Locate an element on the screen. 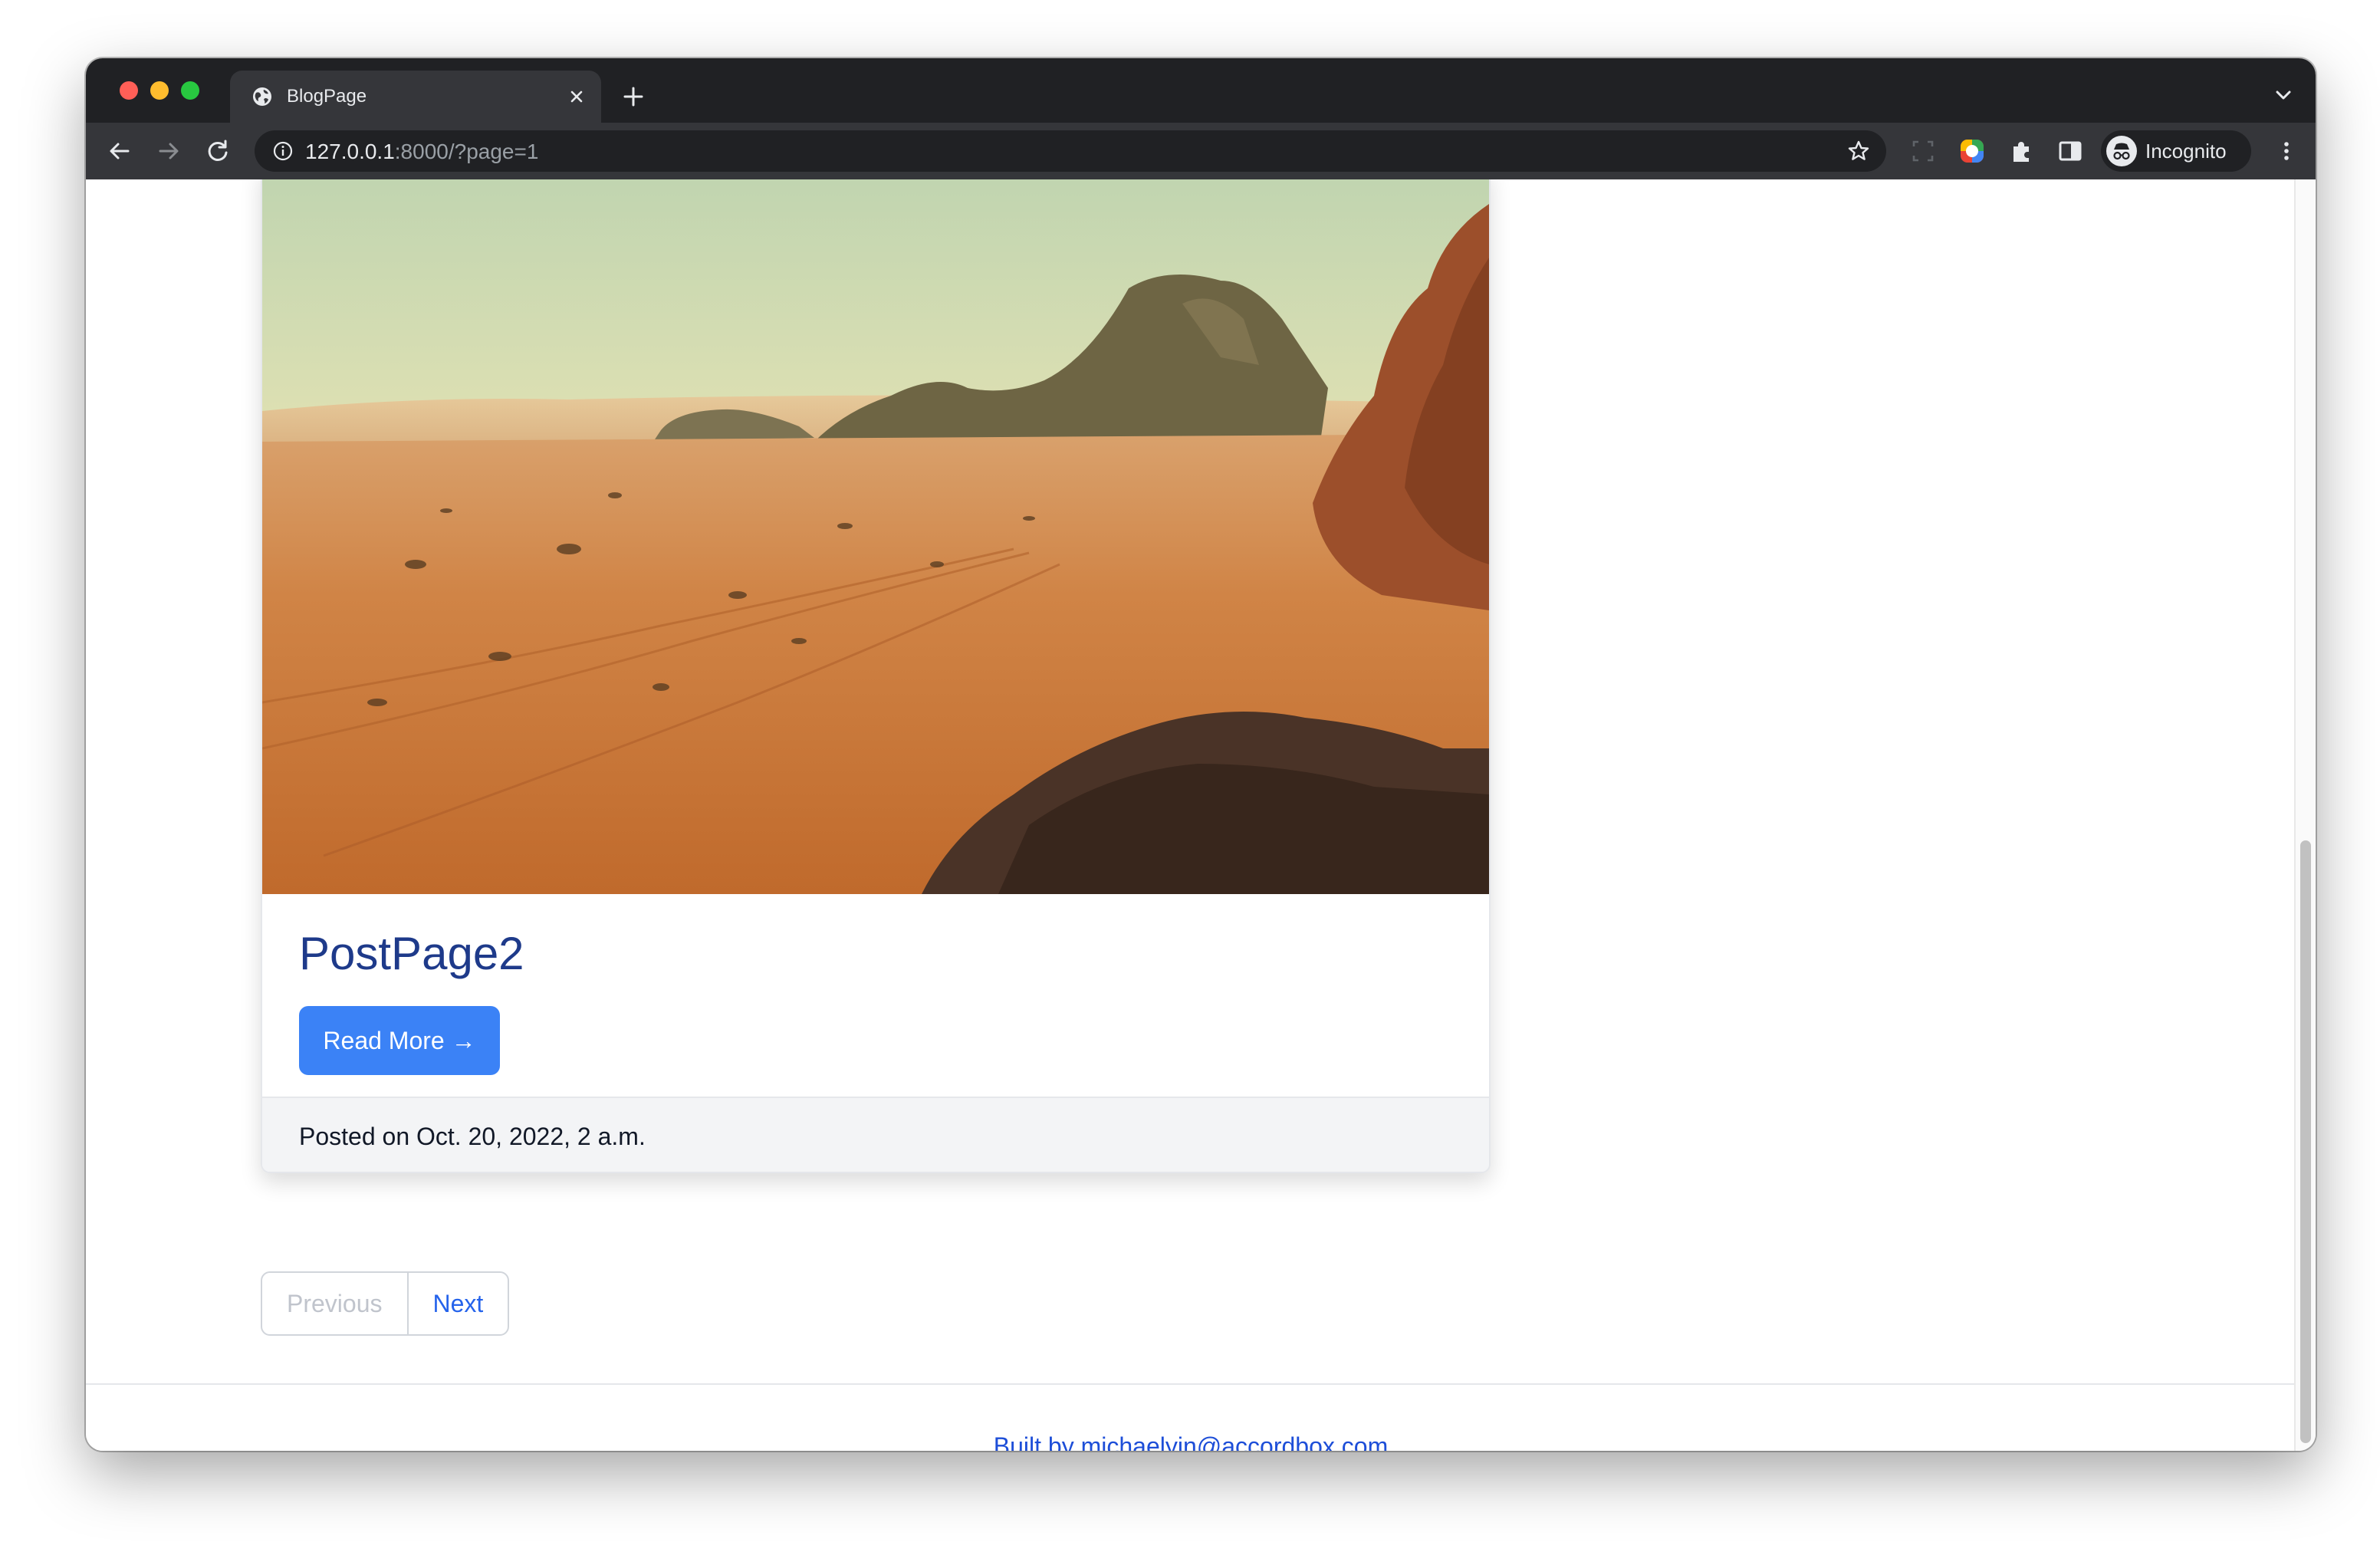  browser-toolbar: 127.0.0.1:8000/?page=1 Incognito is located at coordinates (1201, 151).